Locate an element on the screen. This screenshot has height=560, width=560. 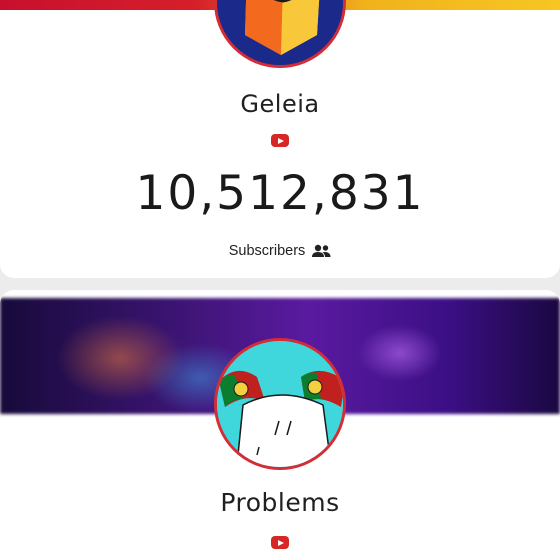
subscriber-count: 10,512,831 is located at coordinates (280, 193).